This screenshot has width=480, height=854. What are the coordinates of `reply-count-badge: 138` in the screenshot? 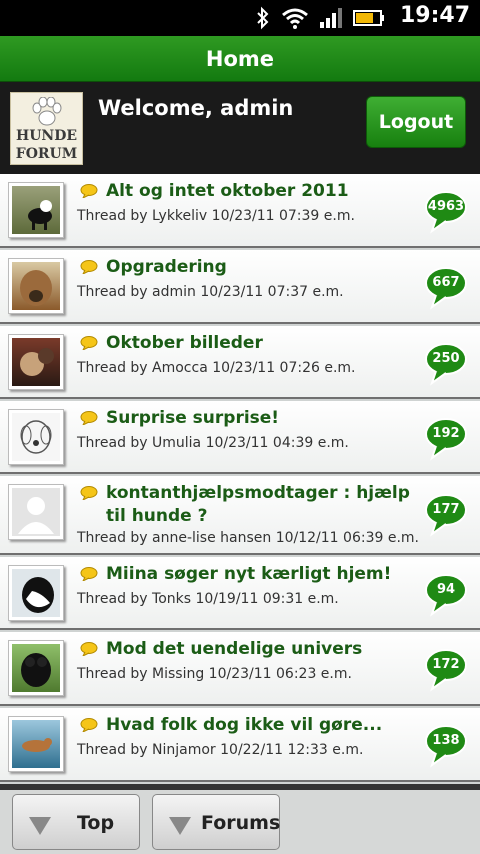 It's located at (446, 747).